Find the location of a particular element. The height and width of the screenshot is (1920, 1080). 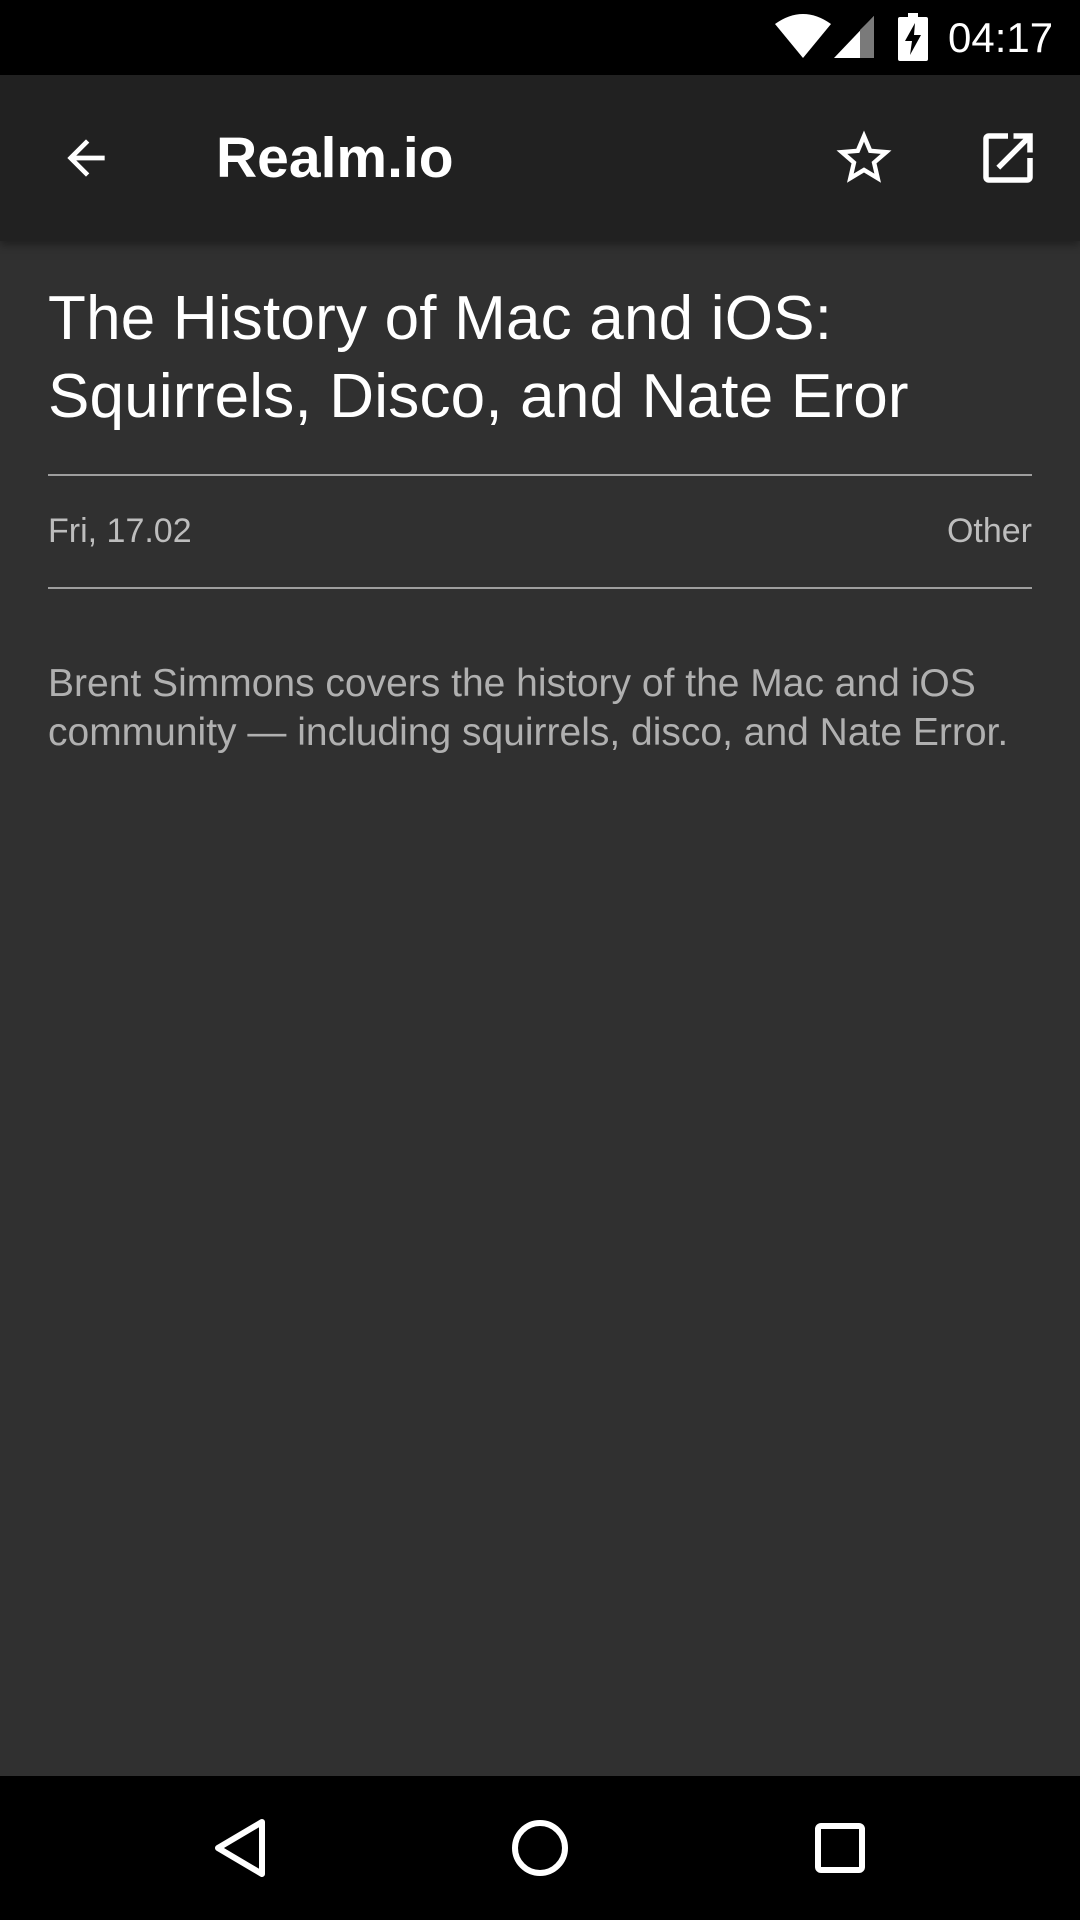

favorite-button is located at coordinates (864, 158).